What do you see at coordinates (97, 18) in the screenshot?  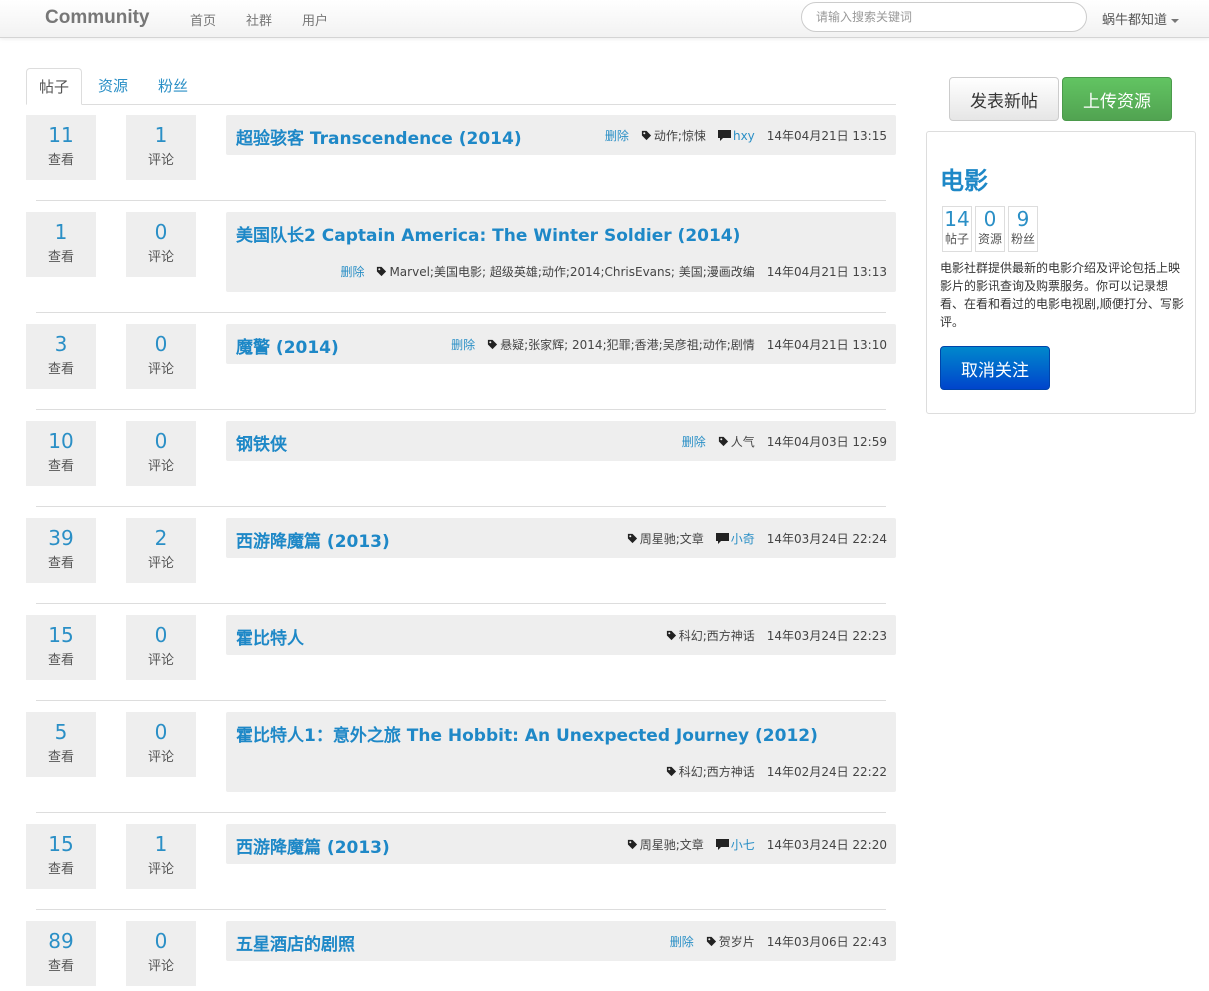 I see `brand-logo: Community` at bounding box center [97, 18].